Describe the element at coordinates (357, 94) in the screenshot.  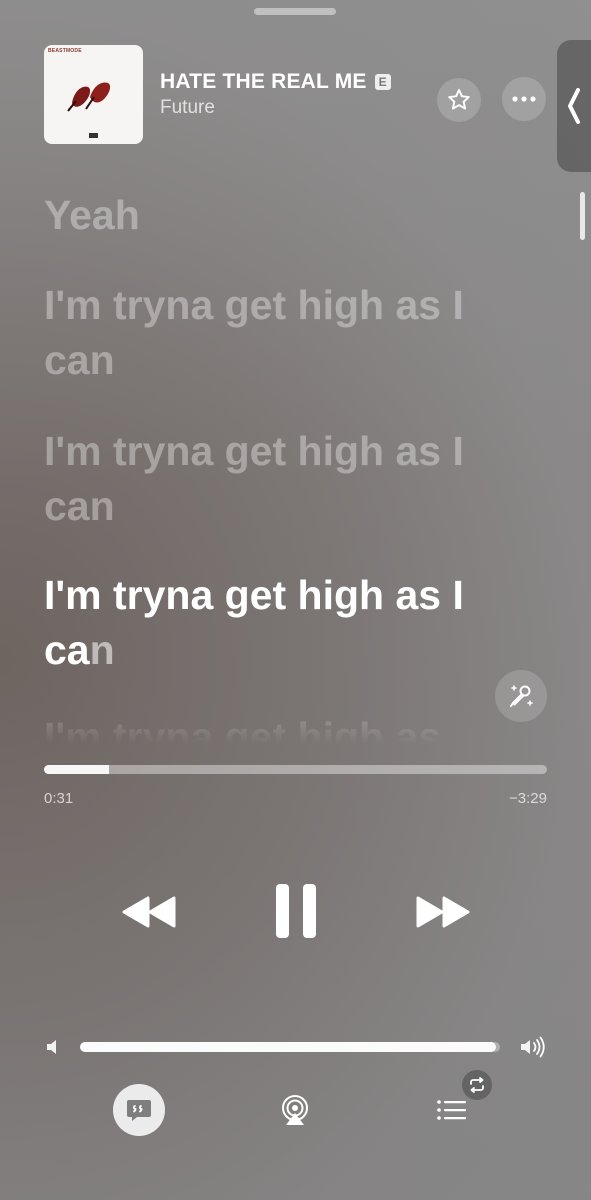
I see `track-meta: HATE THE REAL ME E Future` at that location.